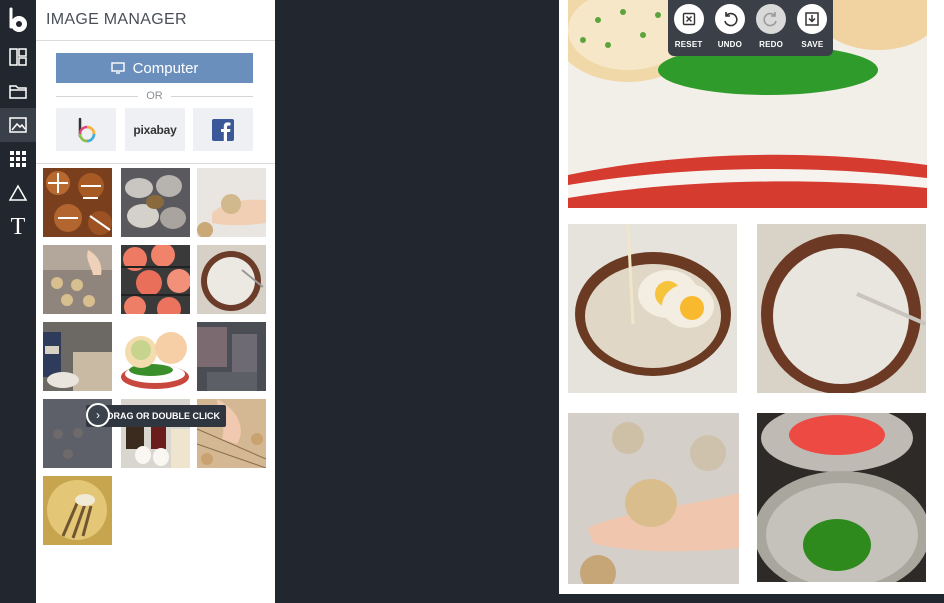 The width and height of the screenshot is (944, 603). What do you see at coordinates (18, 57) in the screenshot?
I see `layout-icon` at bounding box center [18, 57].